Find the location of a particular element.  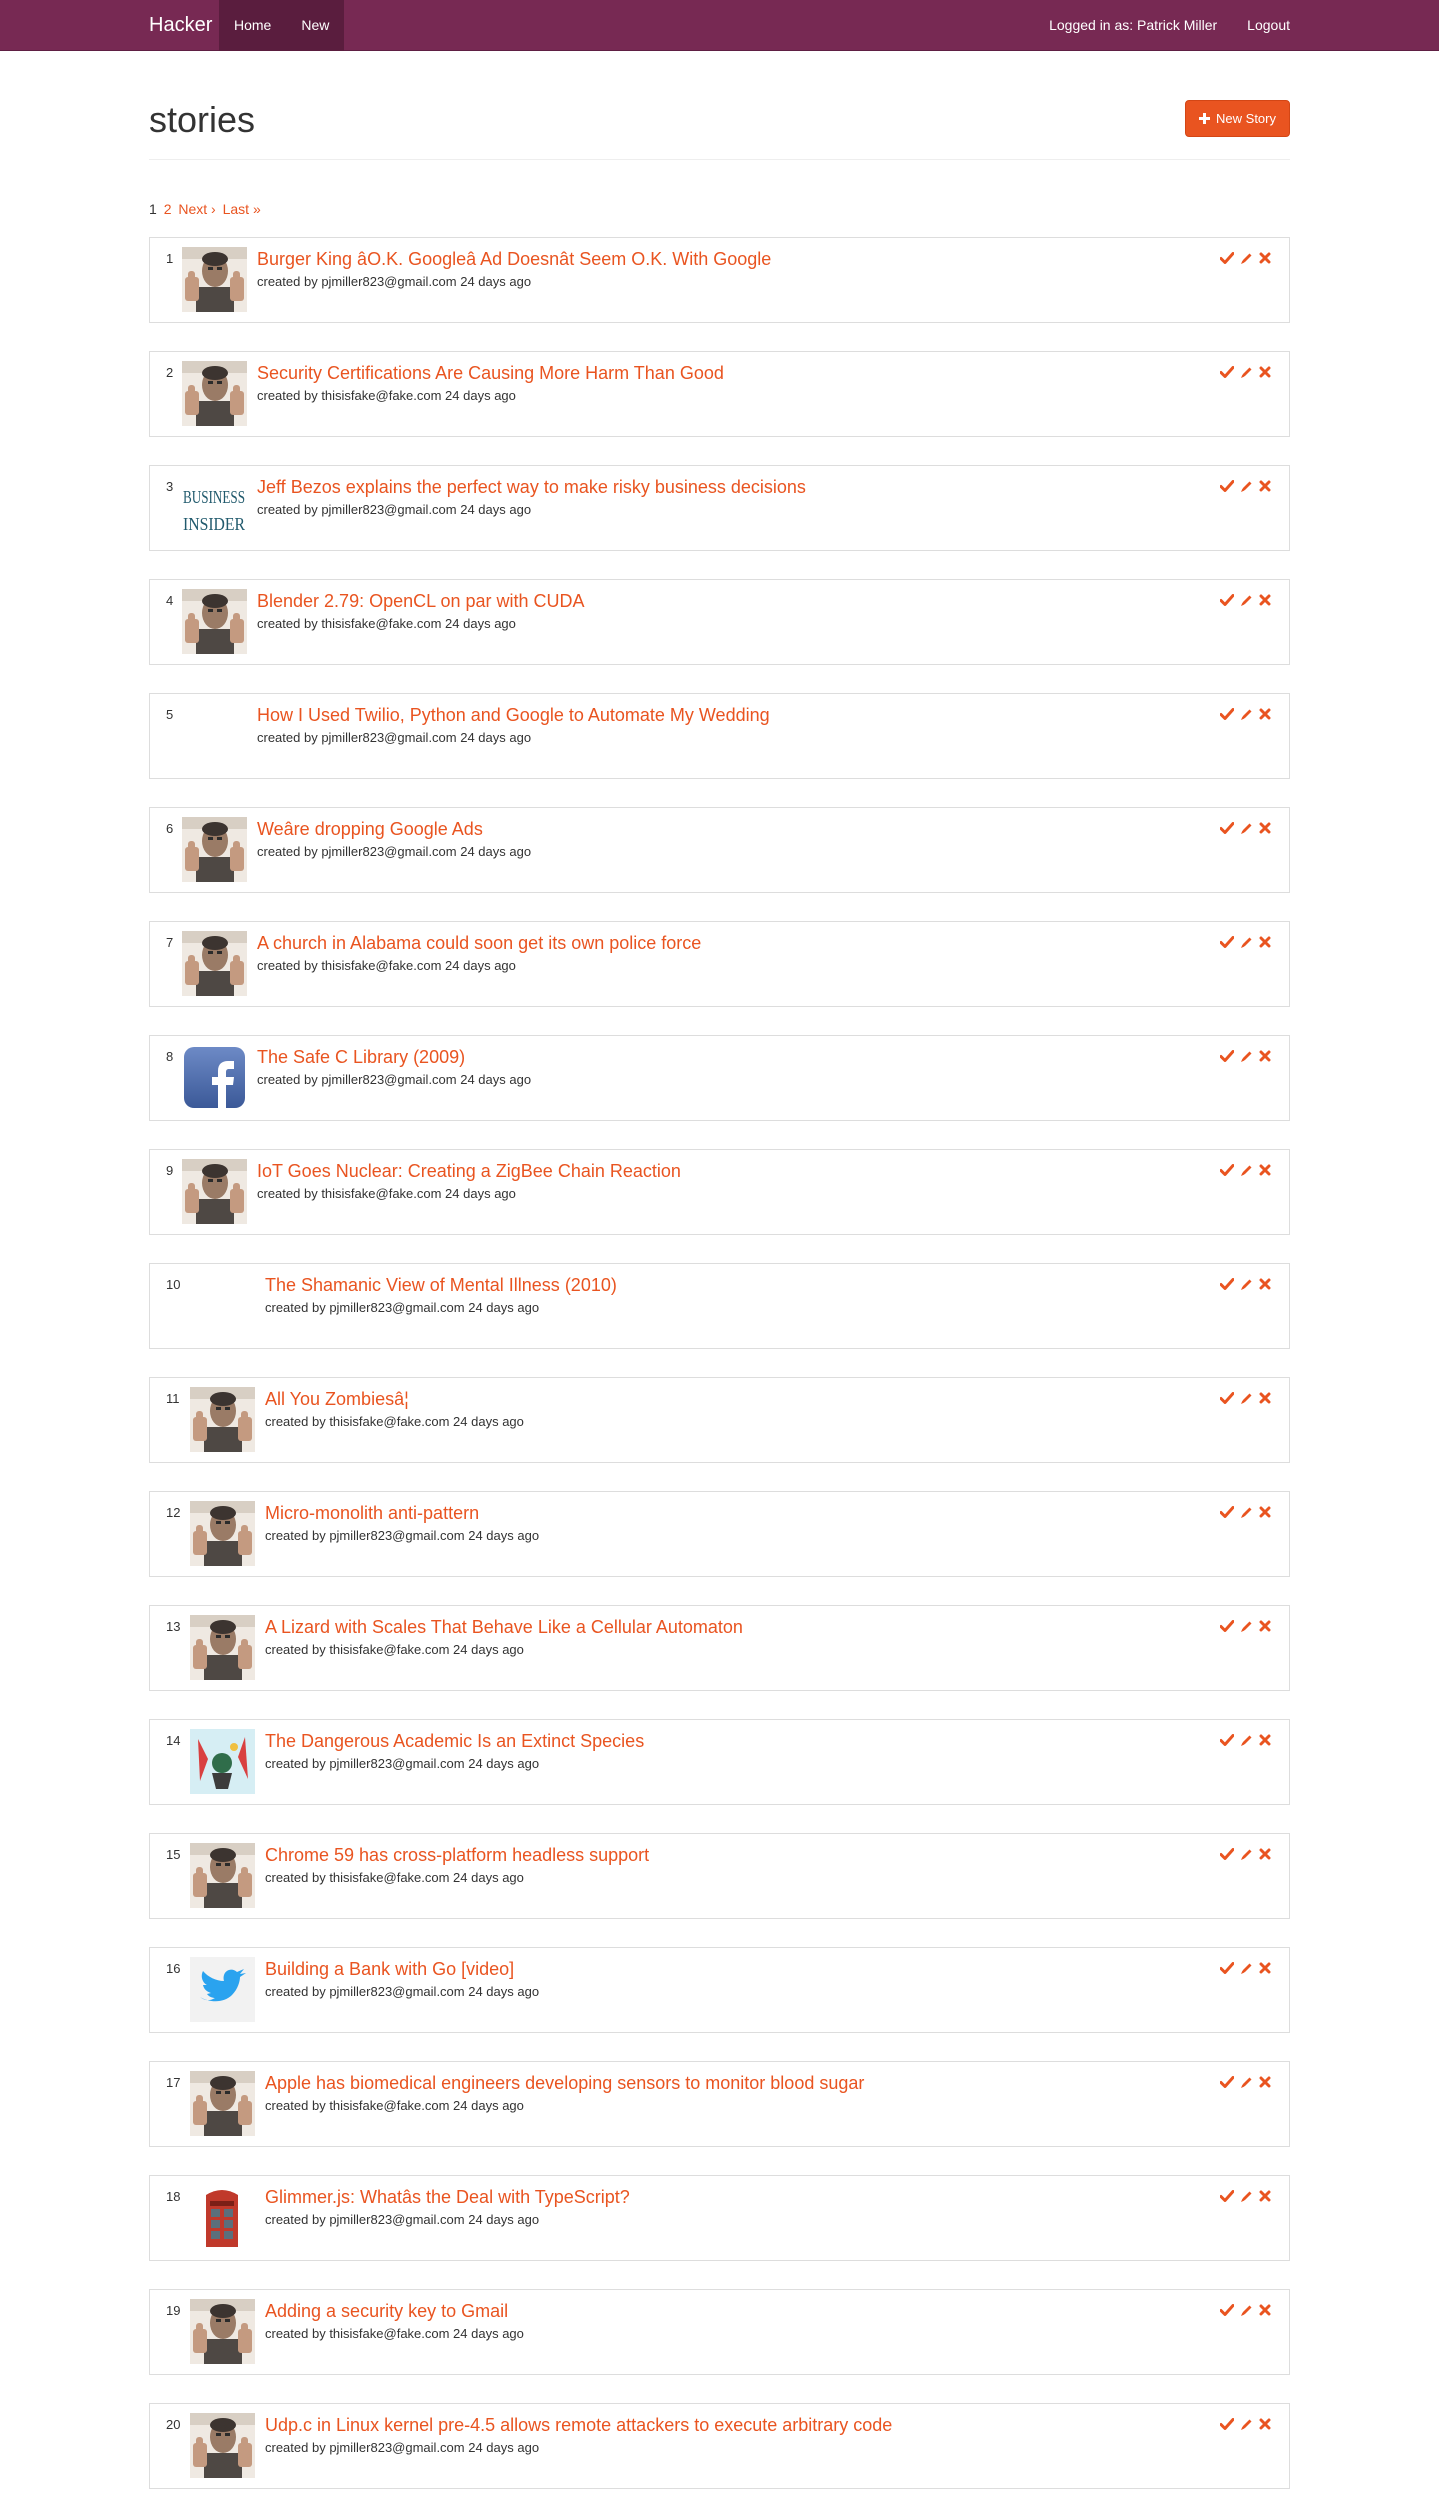

new-story-button: New Story is located at coordinates (1237, 118).